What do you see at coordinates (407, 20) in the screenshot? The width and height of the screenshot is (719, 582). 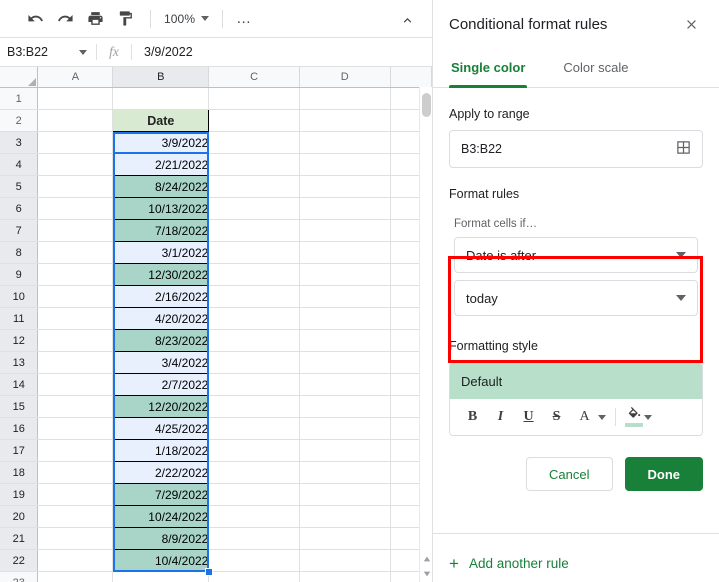 I see `chevron-up-icon` at bounding box center [407, 20].